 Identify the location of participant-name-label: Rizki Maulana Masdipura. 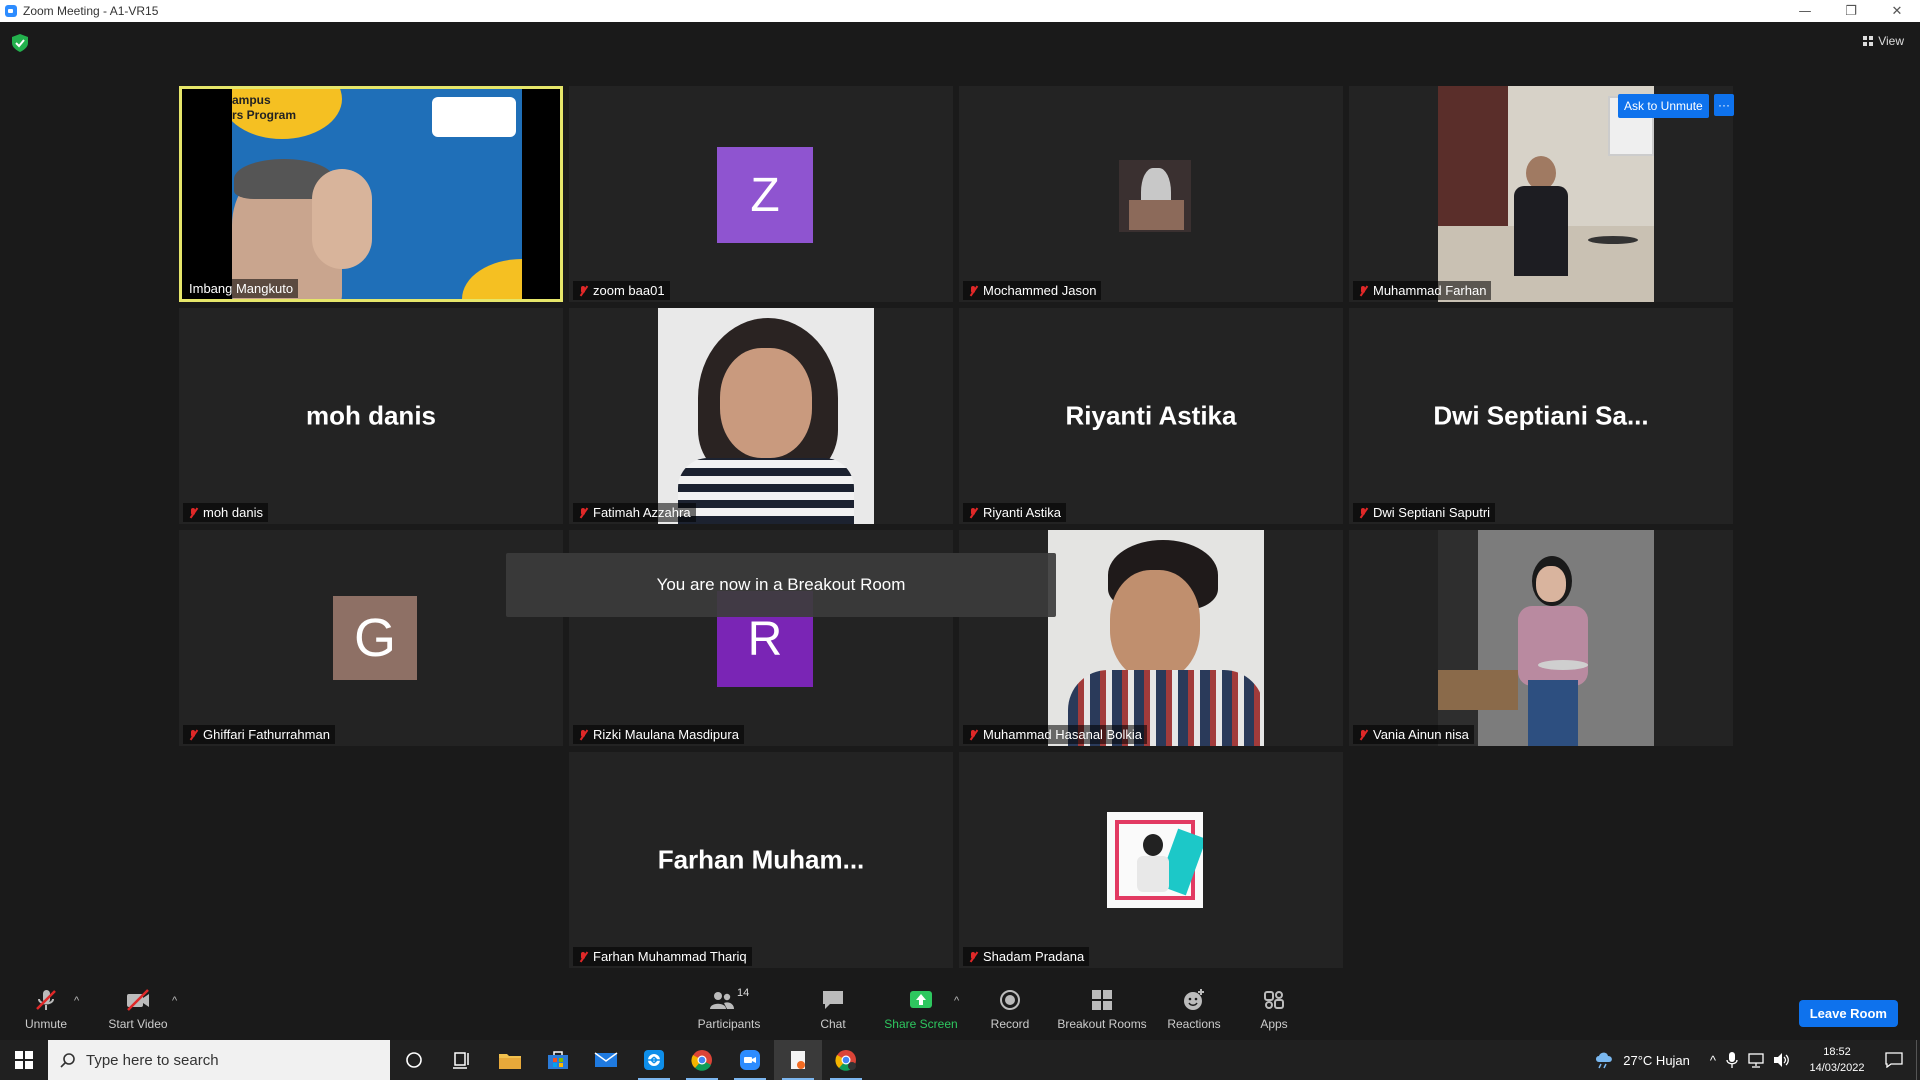
(658, 734).